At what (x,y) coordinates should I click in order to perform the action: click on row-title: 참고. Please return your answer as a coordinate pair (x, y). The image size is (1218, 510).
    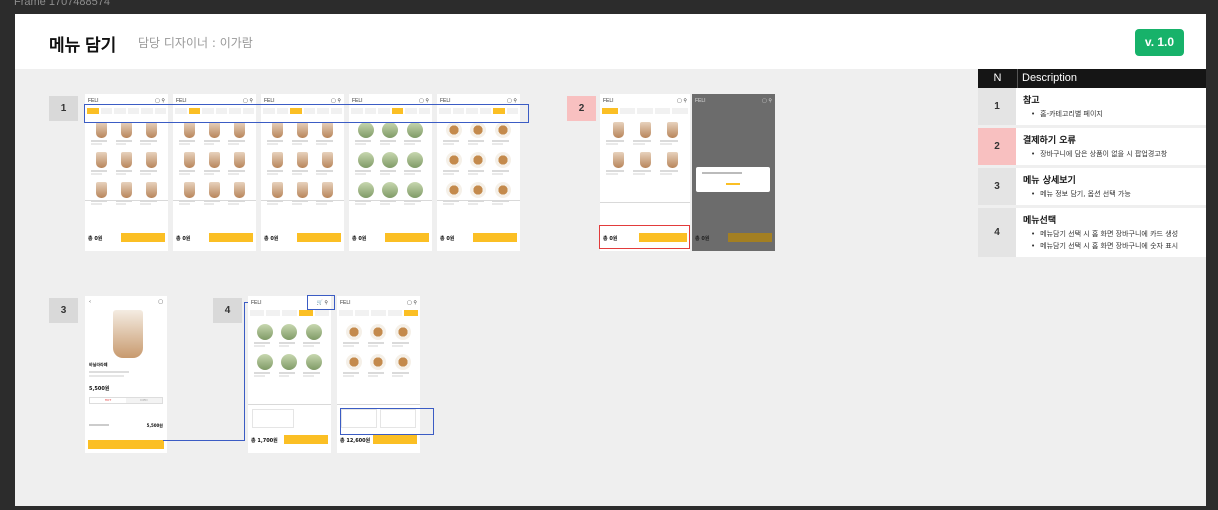
    Looking at the image, I should click on (1031, 101).